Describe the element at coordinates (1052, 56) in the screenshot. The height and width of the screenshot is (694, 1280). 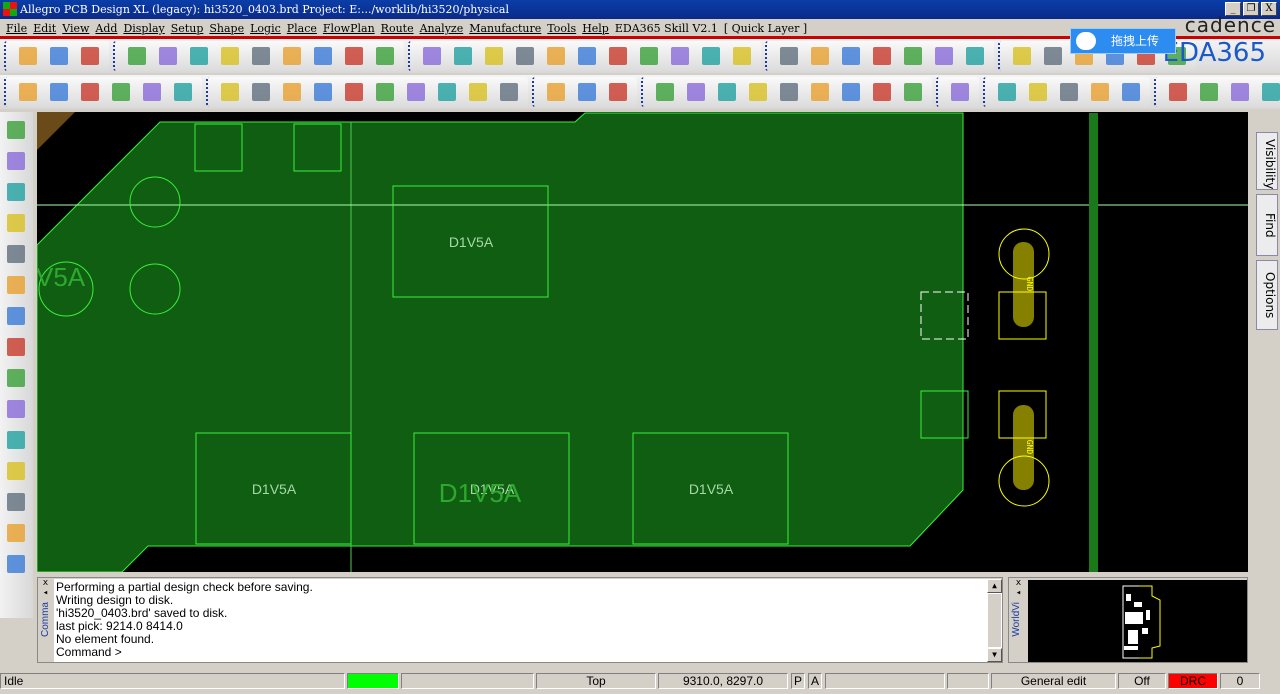
I see `measure-button` at that location.